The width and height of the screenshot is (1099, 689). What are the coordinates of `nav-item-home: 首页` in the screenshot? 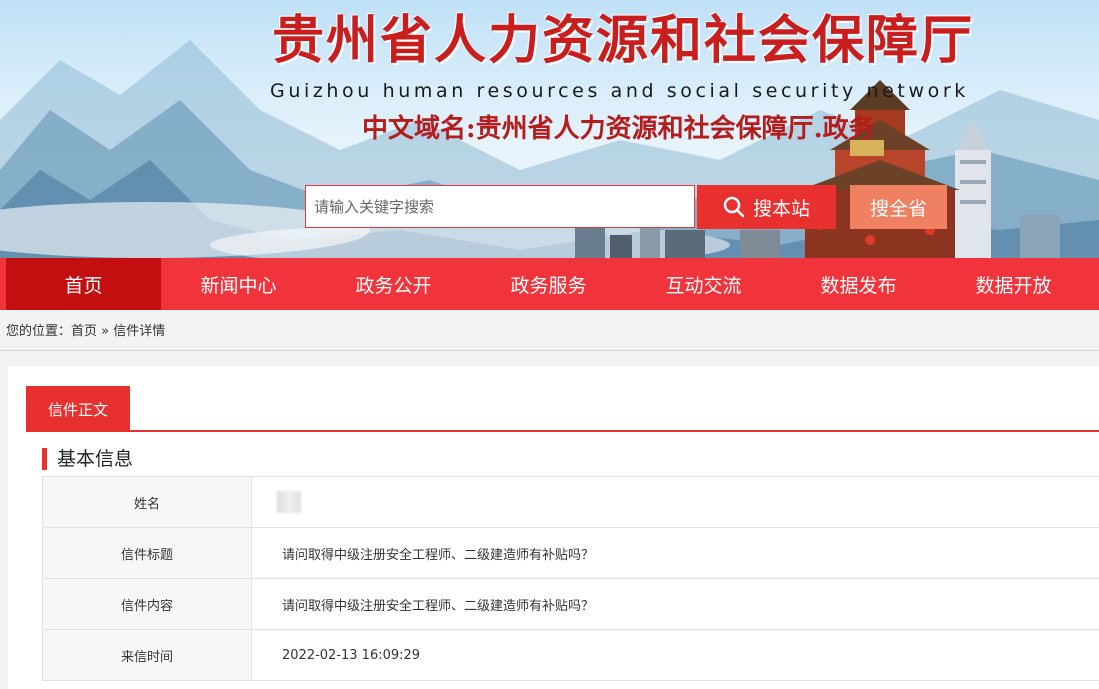 It's located at (83, 284).